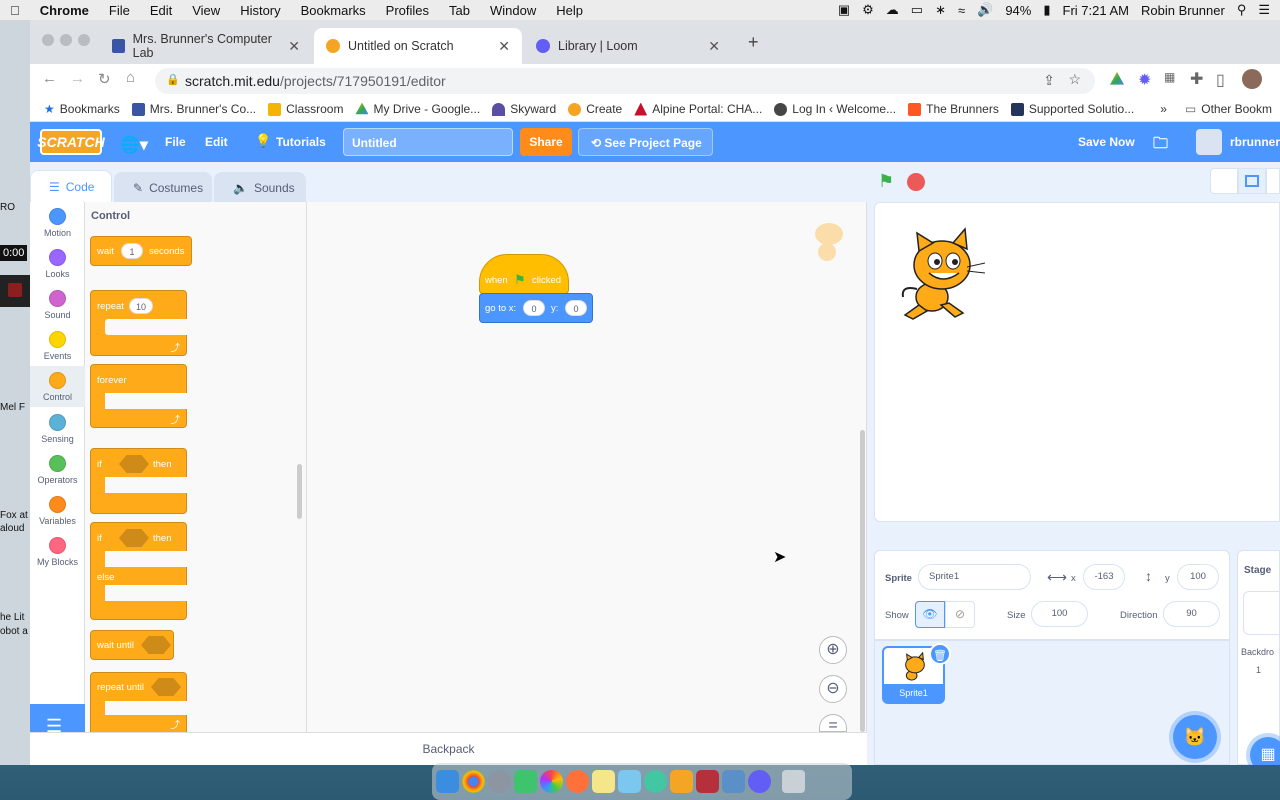 The height and width of the screenshot is (800, 1280). I want to click on menu-tab: Tab, so click(459, 10).